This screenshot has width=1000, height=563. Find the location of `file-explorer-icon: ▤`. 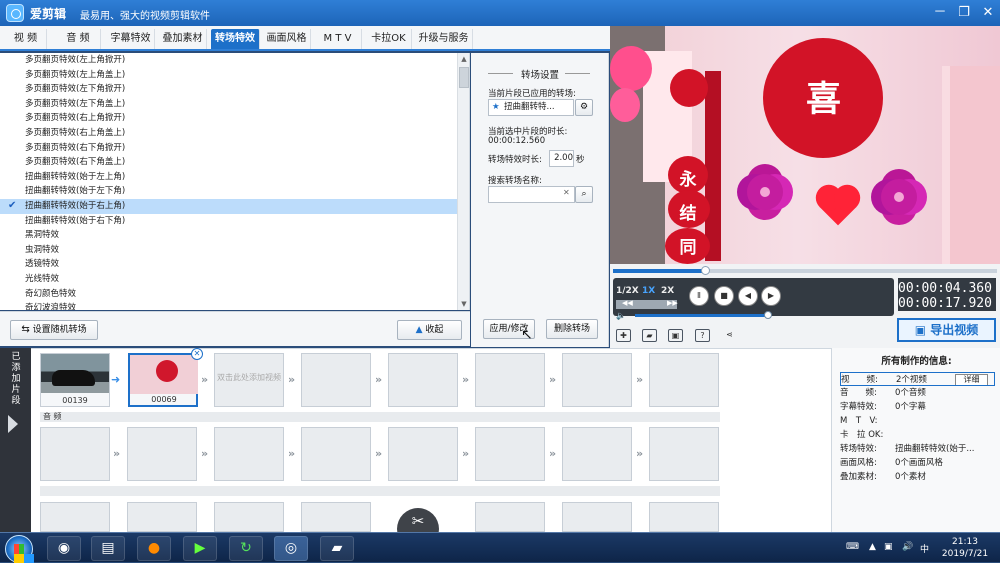

file-explorer-icon: ▤ is located at coordinates (108, 548).